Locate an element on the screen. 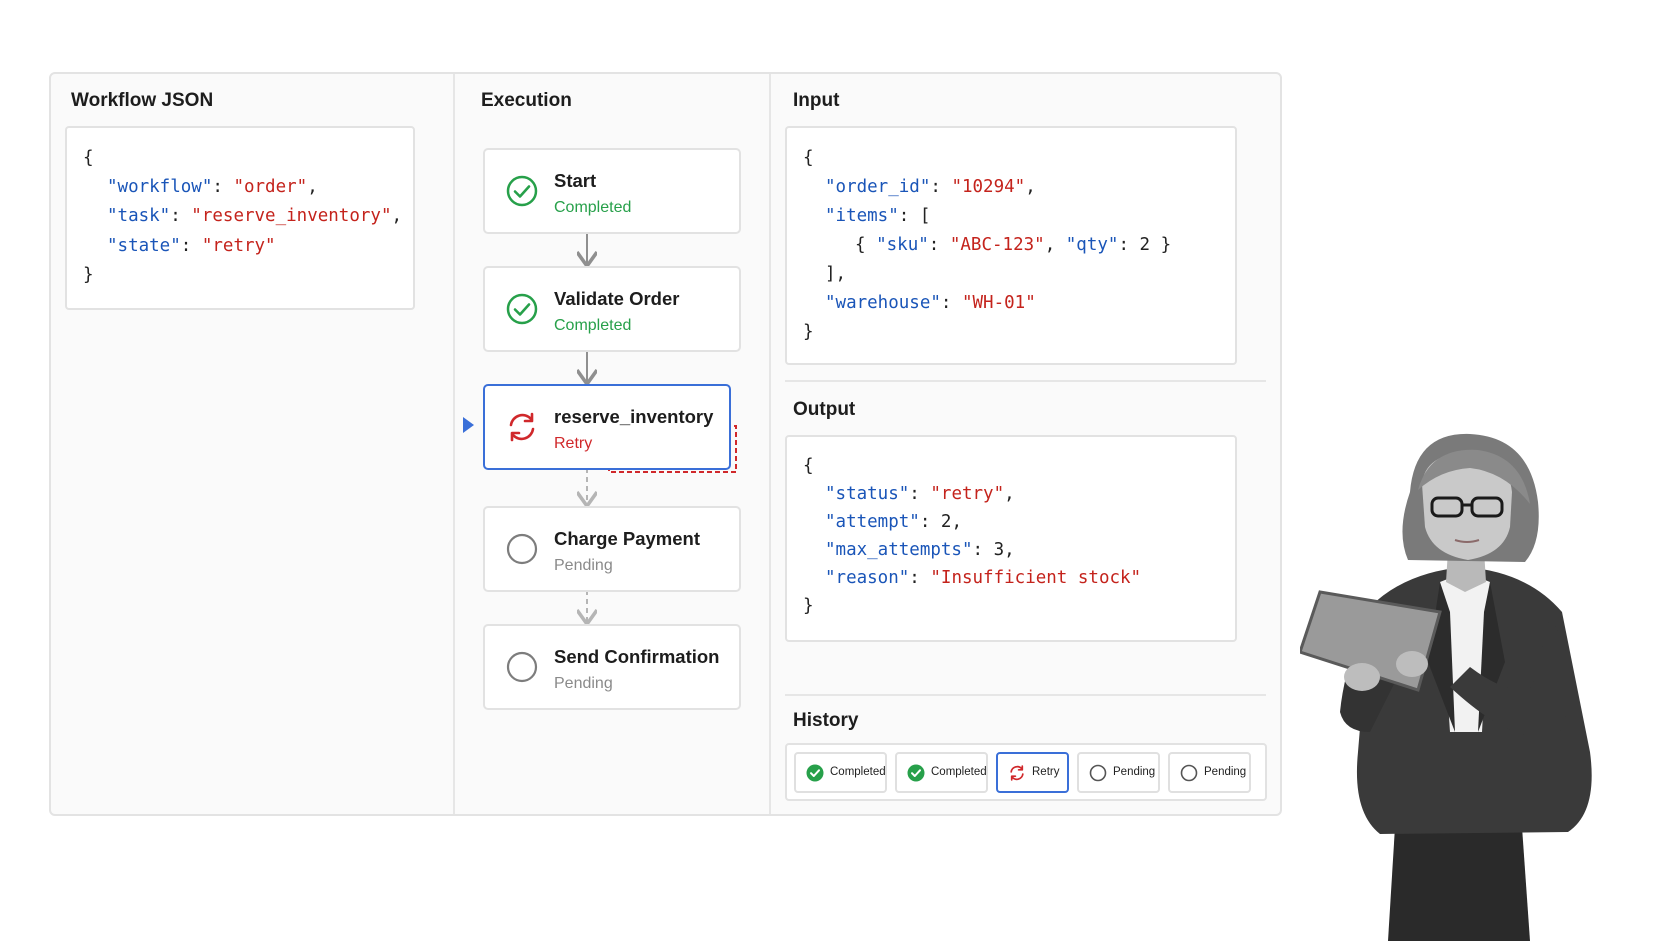 The width and height of the screenshot is (1672, 941). output-title: Output is located at coordinates (824, 409).